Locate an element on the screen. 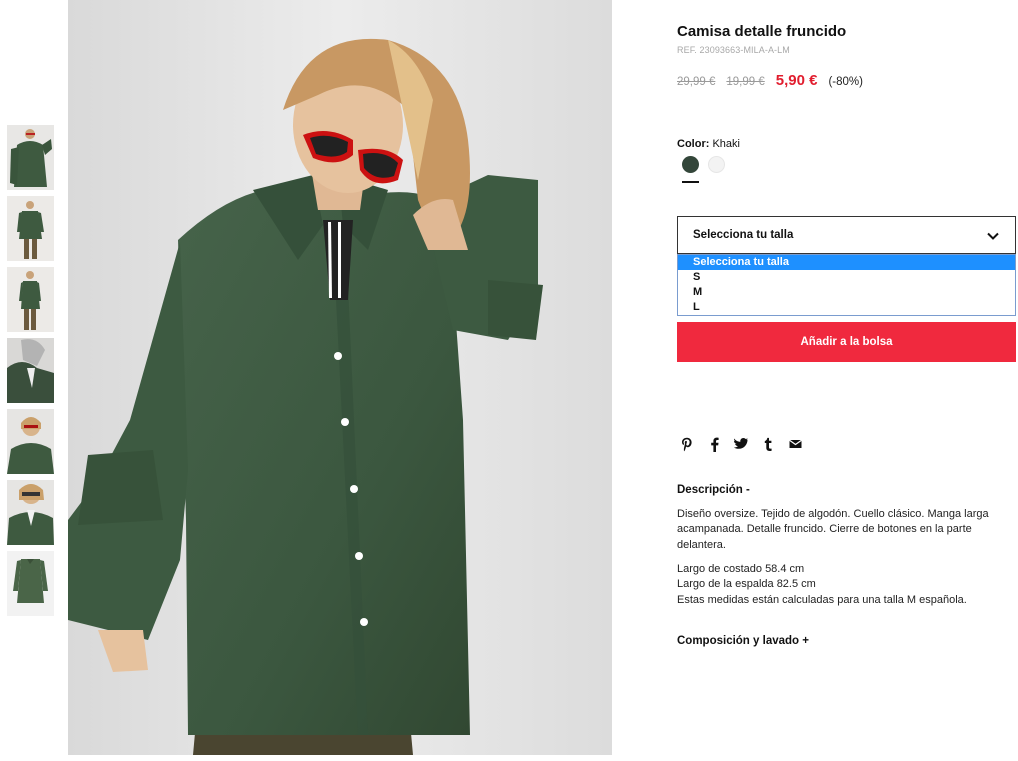 The width and height of the screenshot is (1018, 761). size-option: L is located at coordinates (846, 307).